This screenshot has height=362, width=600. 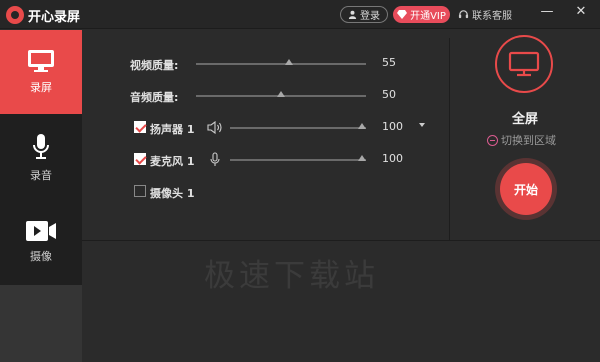 What do you see at coordinates (370, 16) in the screenshot?
I see `login-label: 登录` at bounding box center [370, 16].